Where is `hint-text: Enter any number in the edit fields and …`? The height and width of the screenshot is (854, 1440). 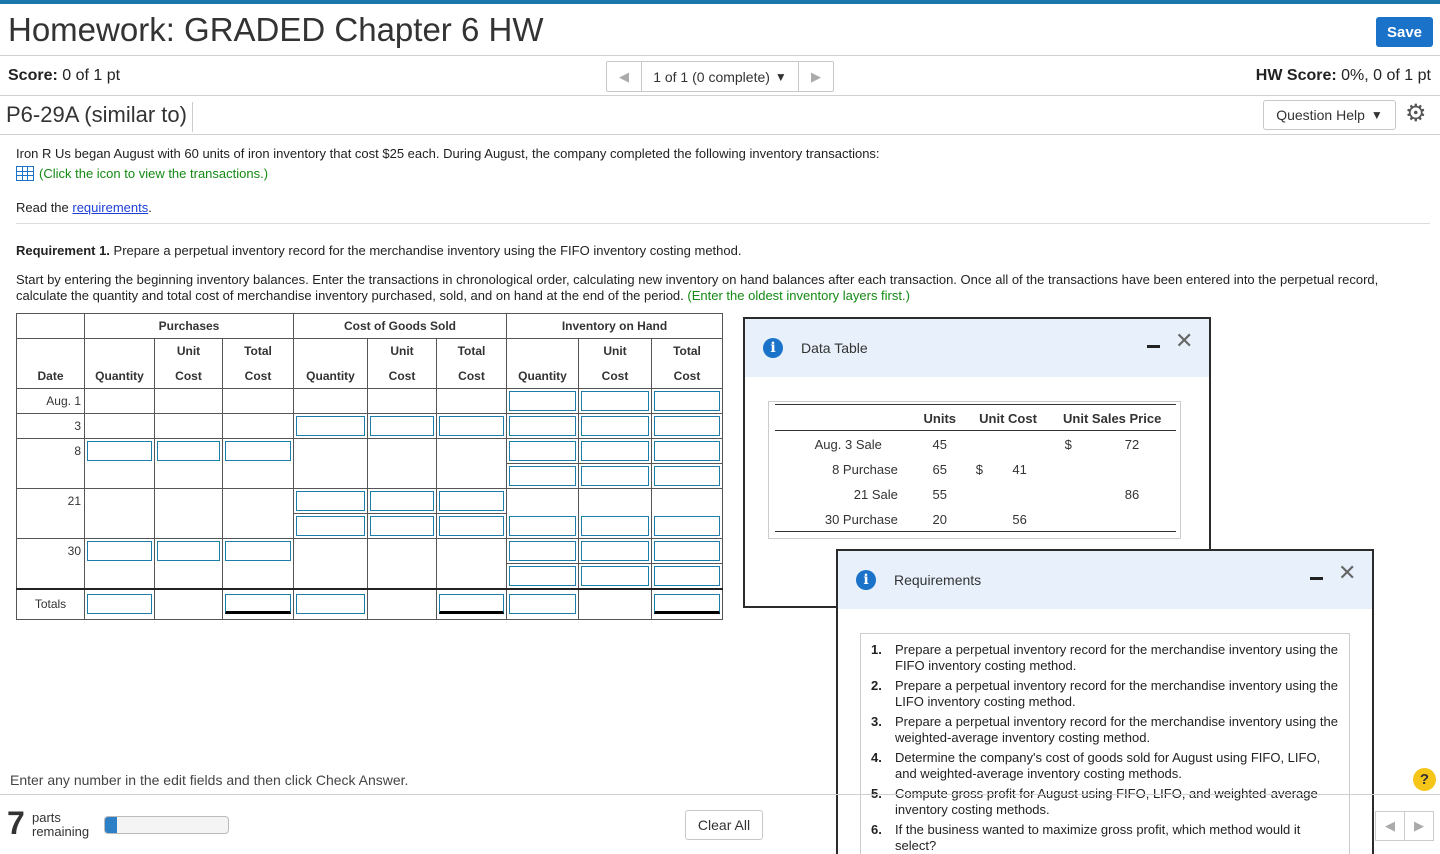 hint-text: Enter any number in the edit fields and … is located at coordinates (209, 780).